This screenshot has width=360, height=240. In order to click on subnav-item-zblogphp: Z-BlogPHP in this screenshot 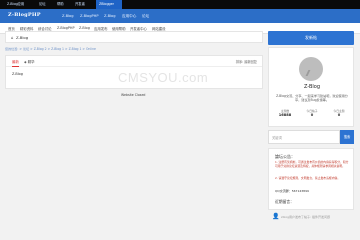, I will do `click(66, 28)`.